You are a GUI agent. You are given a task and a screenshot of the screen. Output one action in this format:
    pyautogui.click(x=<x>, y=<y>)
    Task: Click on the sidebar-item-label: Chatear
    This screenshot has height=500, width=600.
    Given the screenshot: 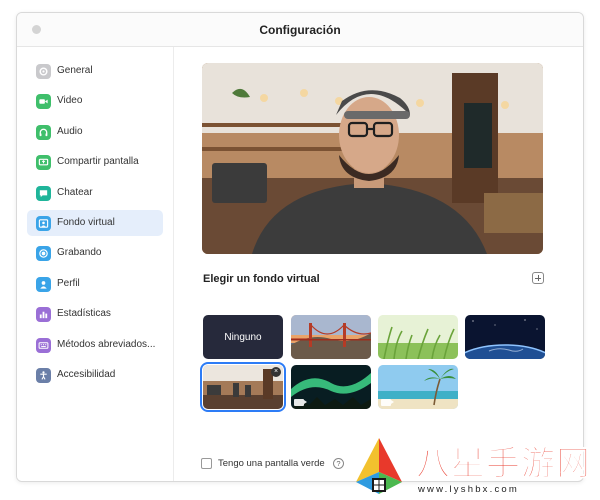 What is the action you would take?
    pyautogui.click(x=75, y=192)
    